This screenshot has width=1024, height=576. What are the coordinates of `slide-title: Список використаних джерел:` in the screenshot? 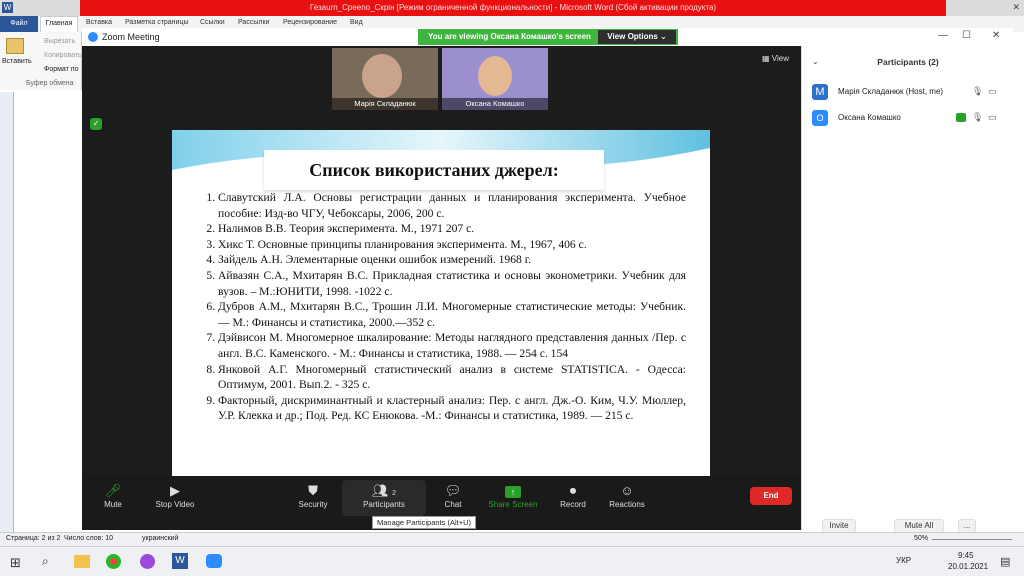 It's located at (434, 170).